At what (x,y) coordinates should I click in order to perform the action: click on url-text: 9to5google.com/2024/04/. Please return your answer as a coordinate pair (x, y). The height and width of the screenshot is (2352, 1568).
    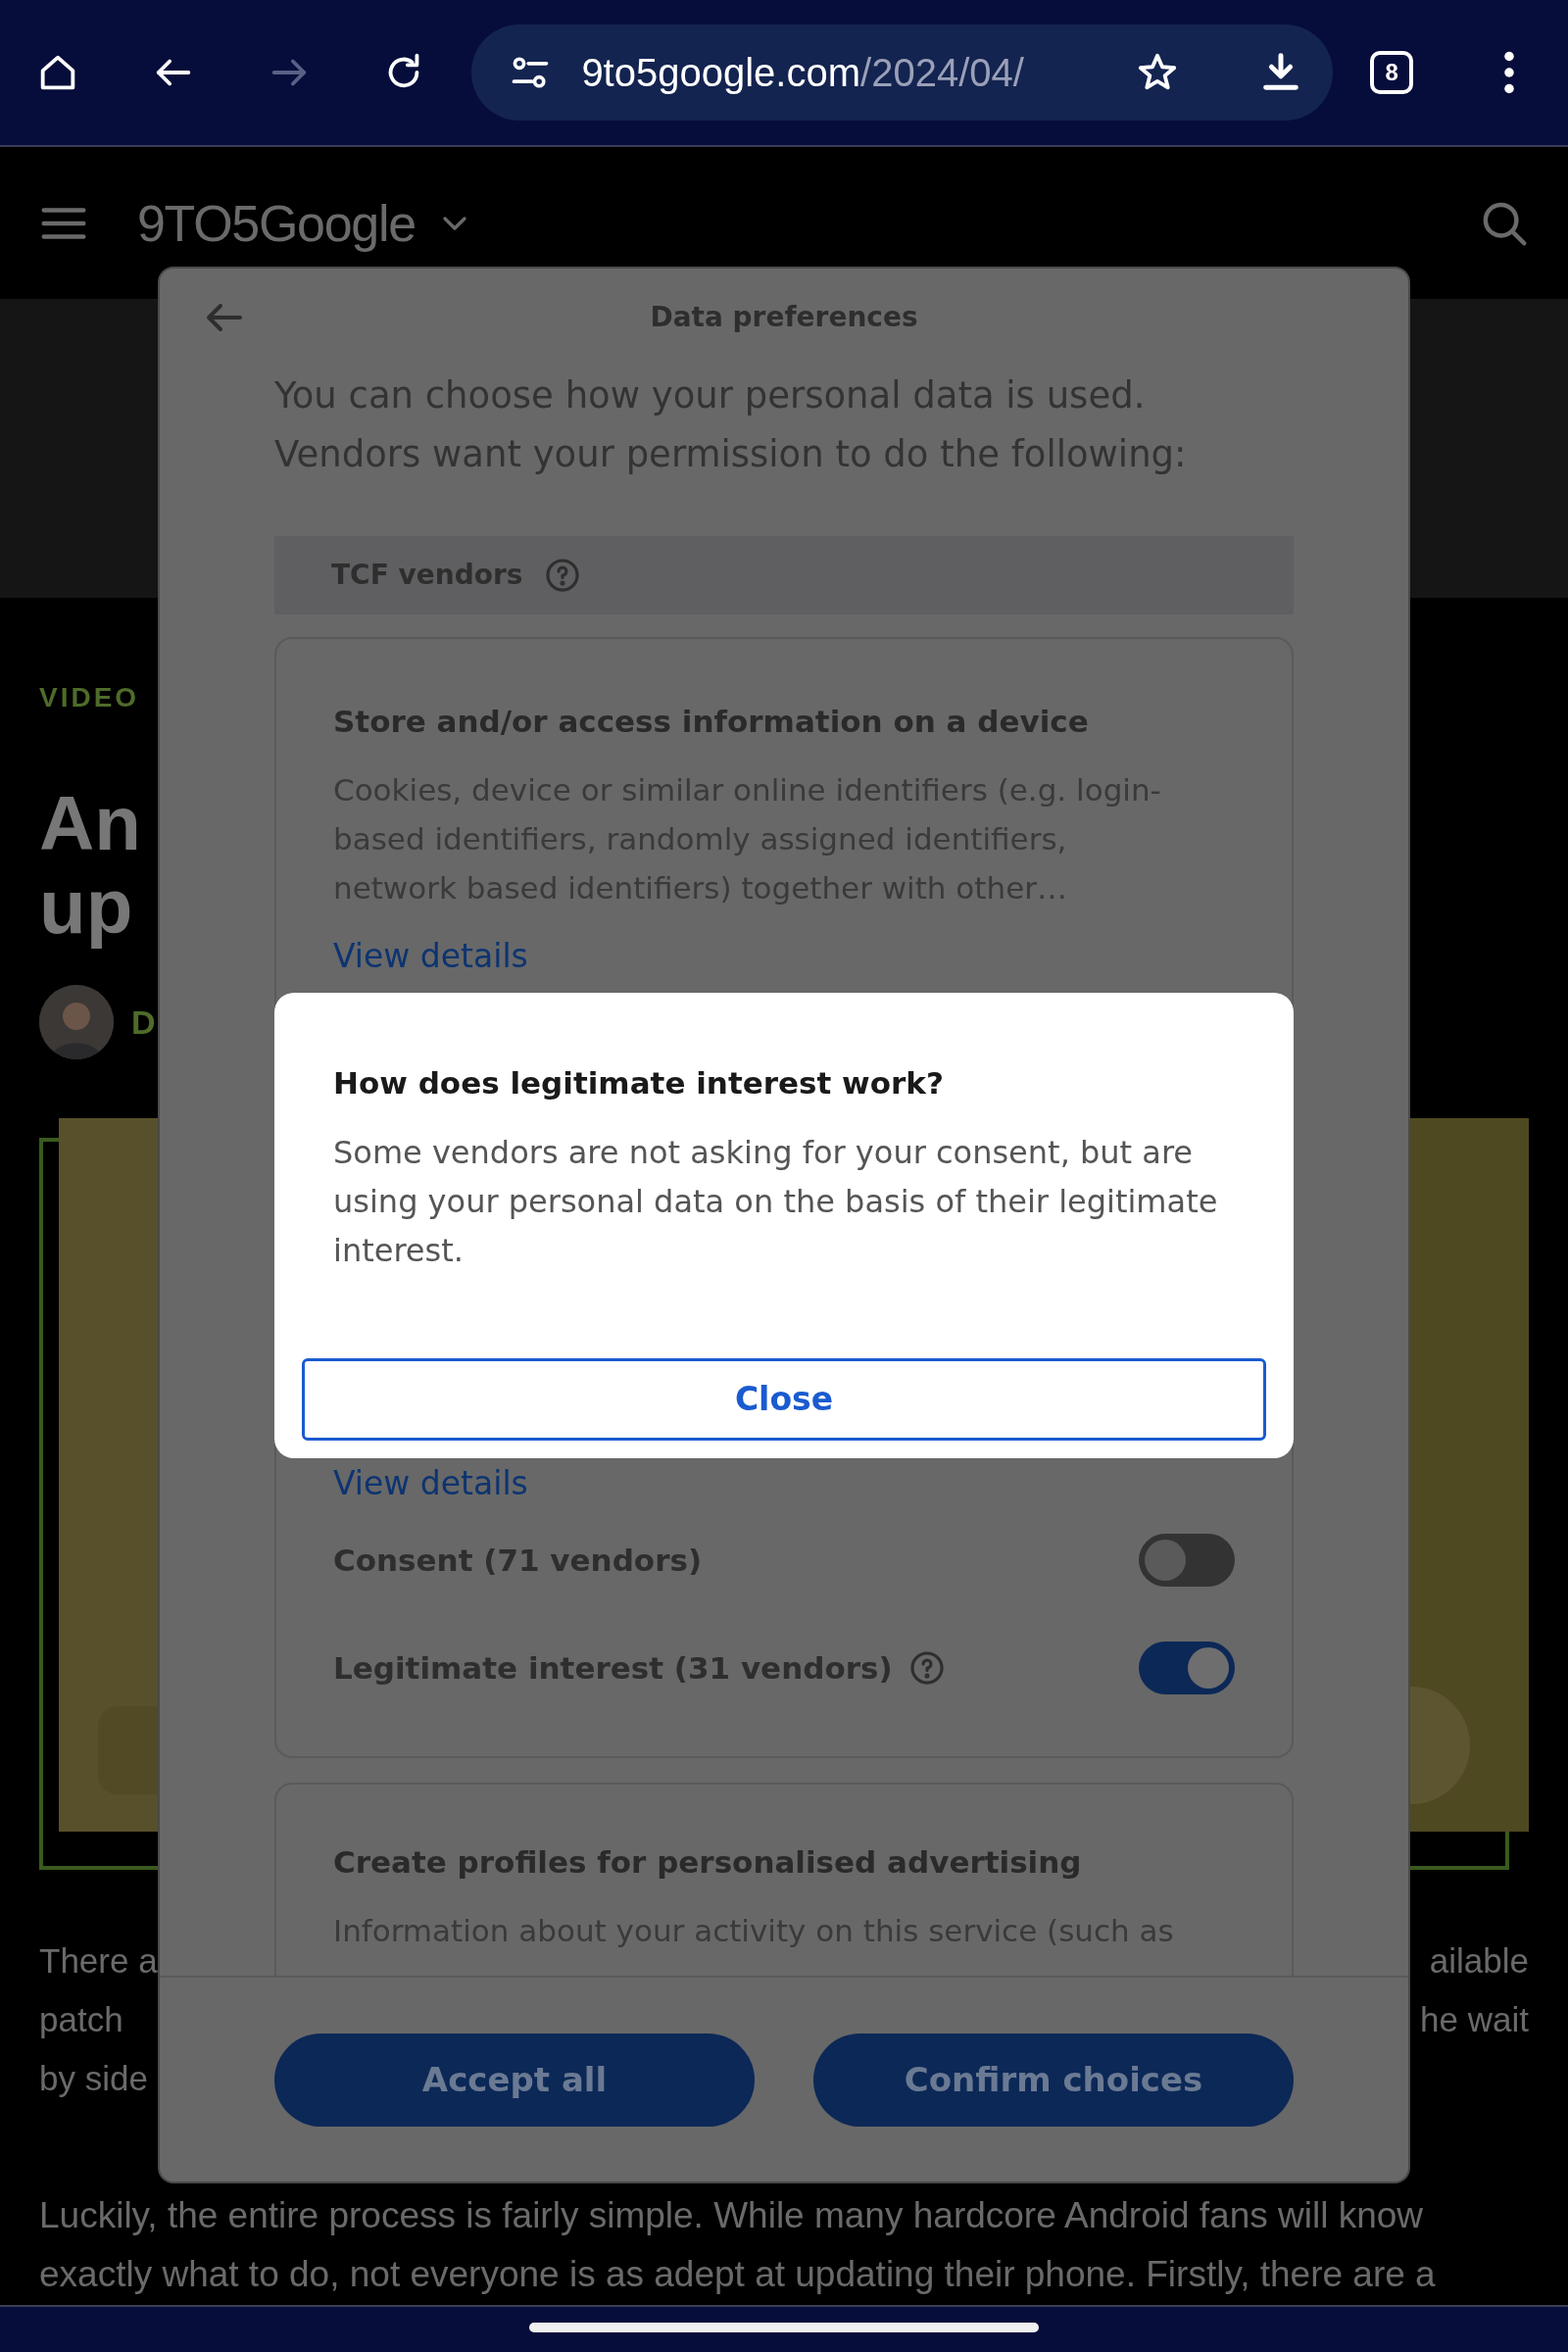
    Looking at the image, I should click on (802, 72).